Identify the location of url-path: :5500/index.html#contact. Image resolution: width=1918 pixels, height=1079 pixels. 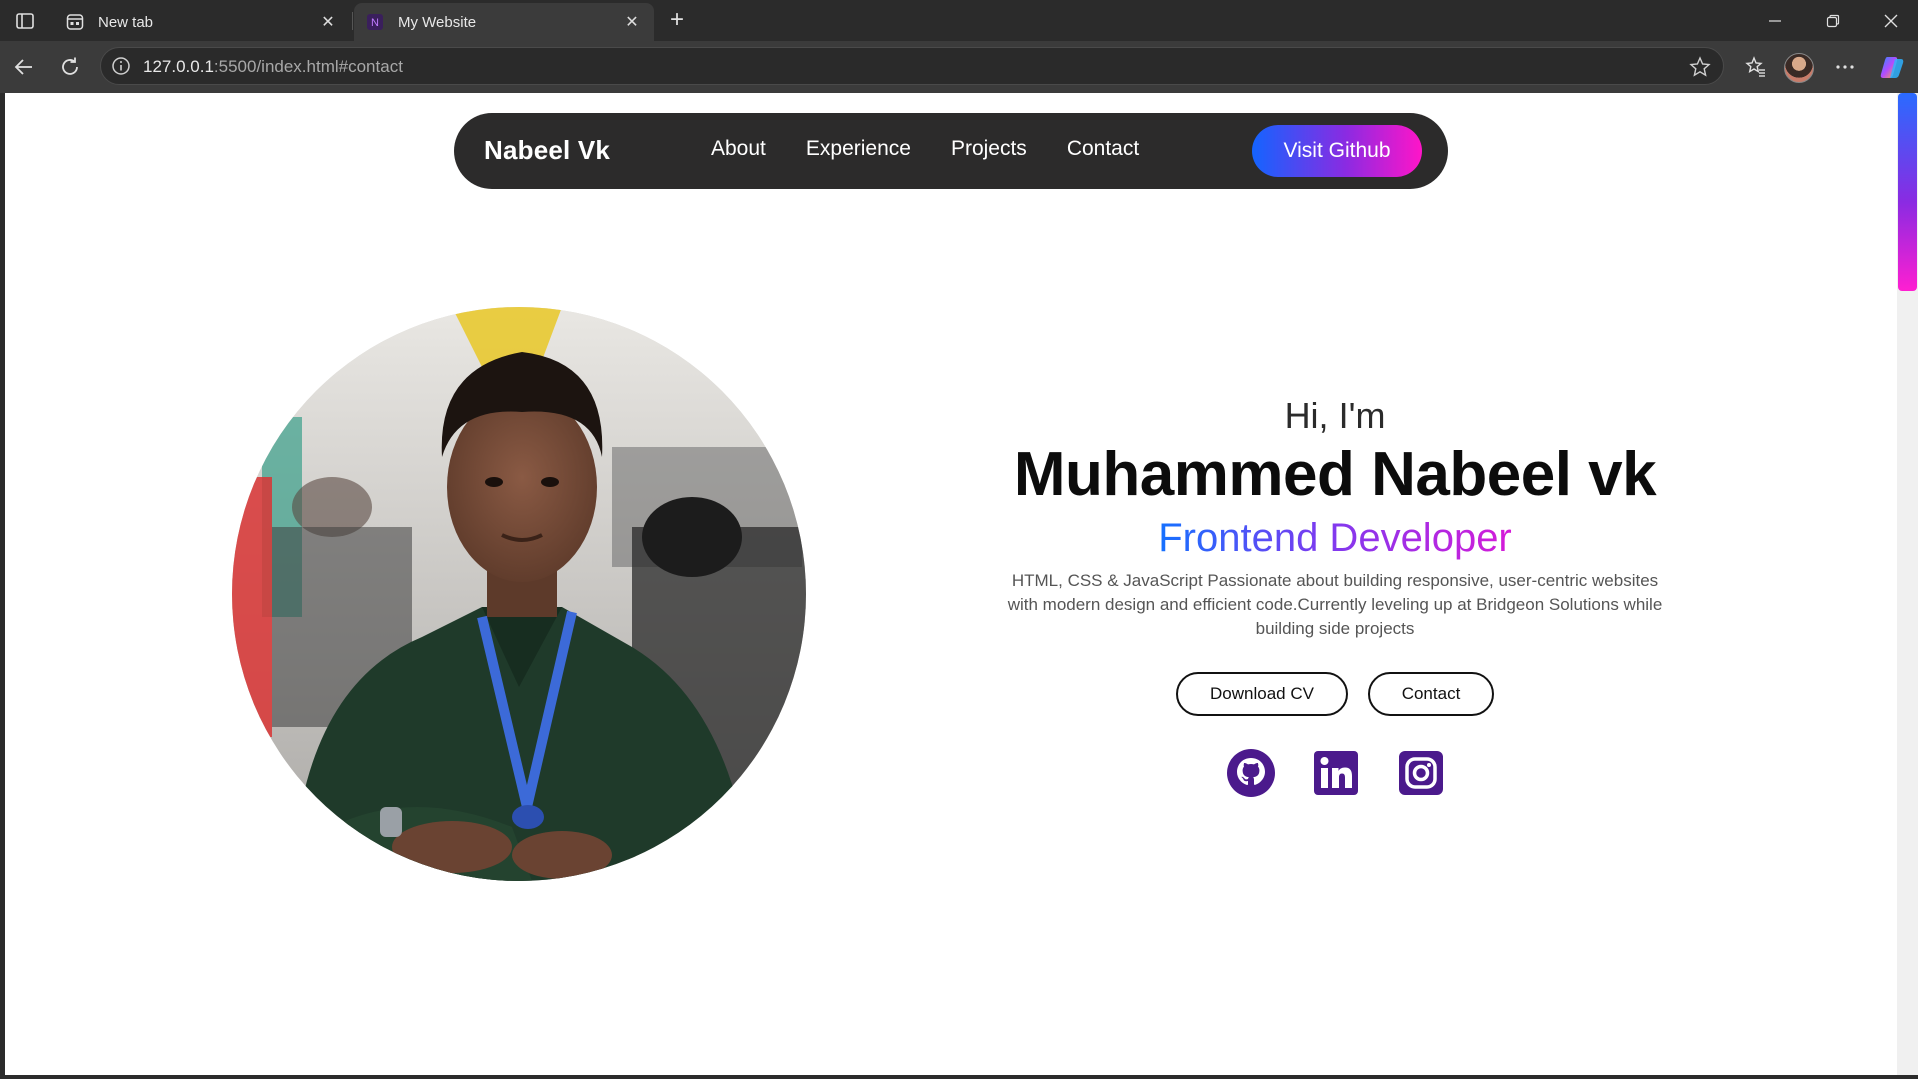
(308, 66).